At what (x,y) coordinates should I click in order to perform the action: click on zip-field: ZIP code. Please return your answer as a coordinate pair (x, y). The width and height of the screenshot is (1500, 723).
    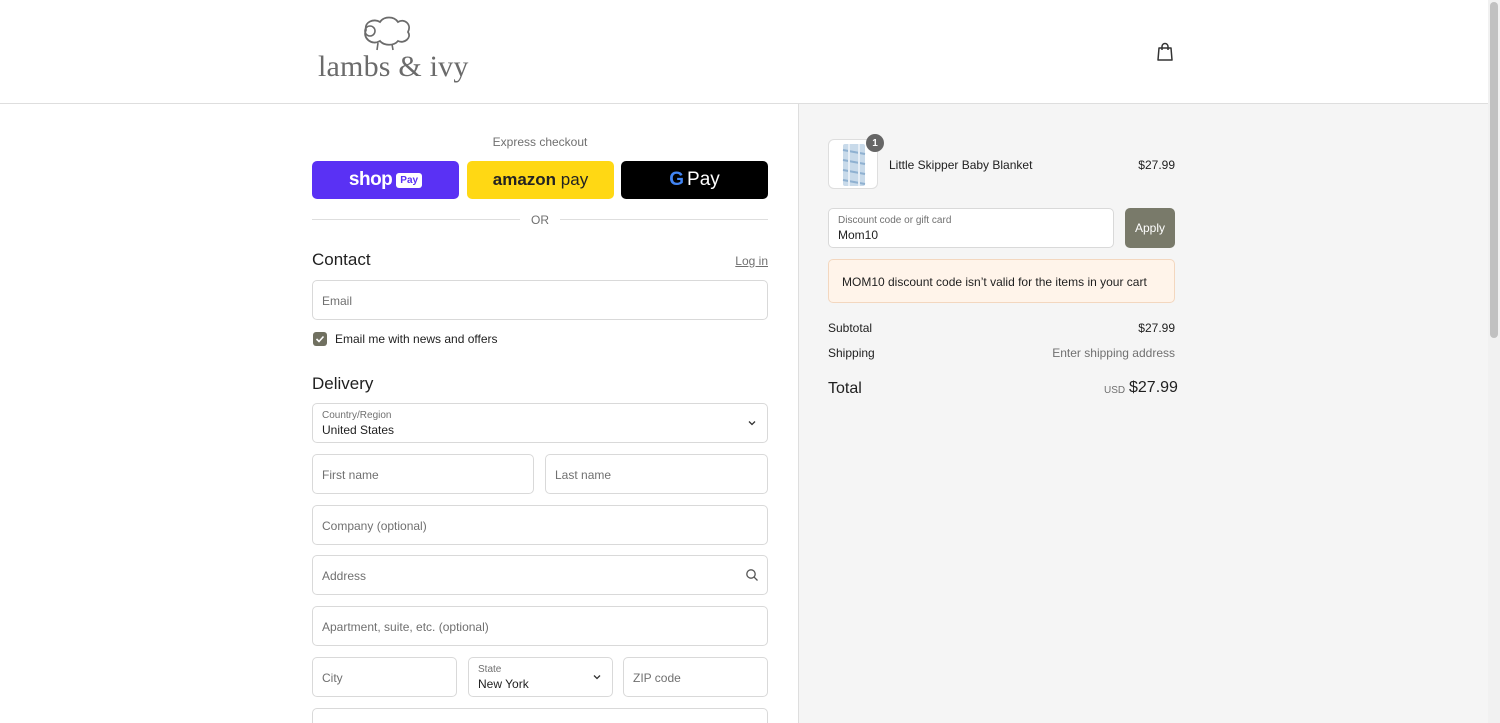
    Looking at the image, I should click on (695, 677).